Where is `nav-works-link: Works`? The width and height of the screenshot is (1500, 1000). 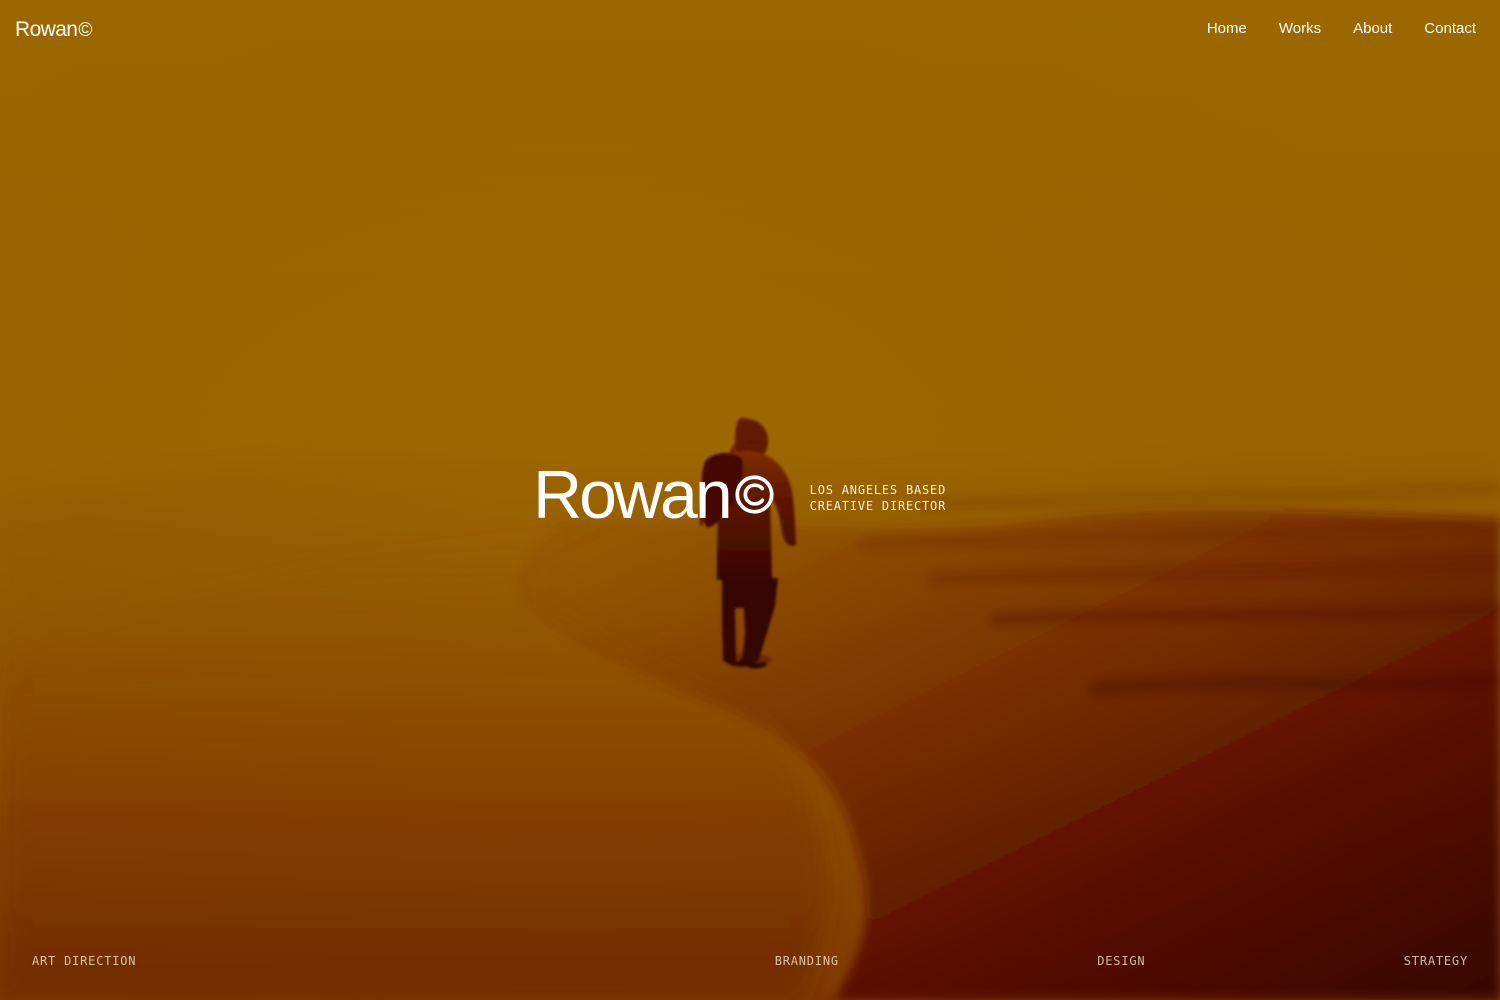
nav-works-link: Works is located at coordinates (1300, 28).